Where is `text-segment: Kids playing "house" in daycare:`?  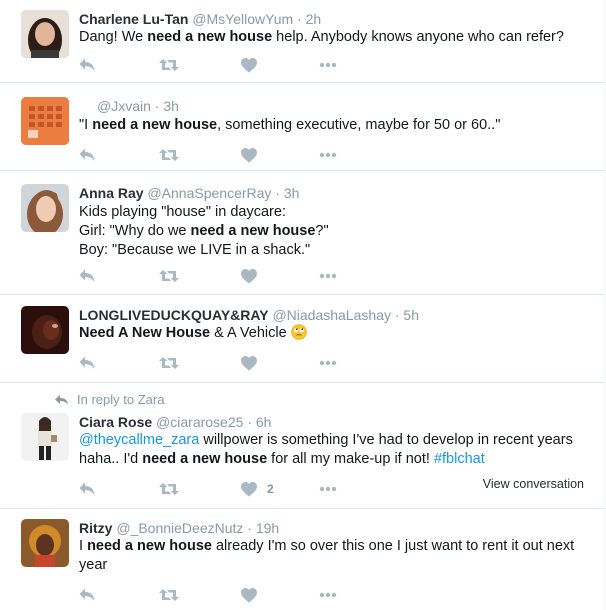
text-segment: Kids playing "house" in daycare: is located at coordinates (182, 212).